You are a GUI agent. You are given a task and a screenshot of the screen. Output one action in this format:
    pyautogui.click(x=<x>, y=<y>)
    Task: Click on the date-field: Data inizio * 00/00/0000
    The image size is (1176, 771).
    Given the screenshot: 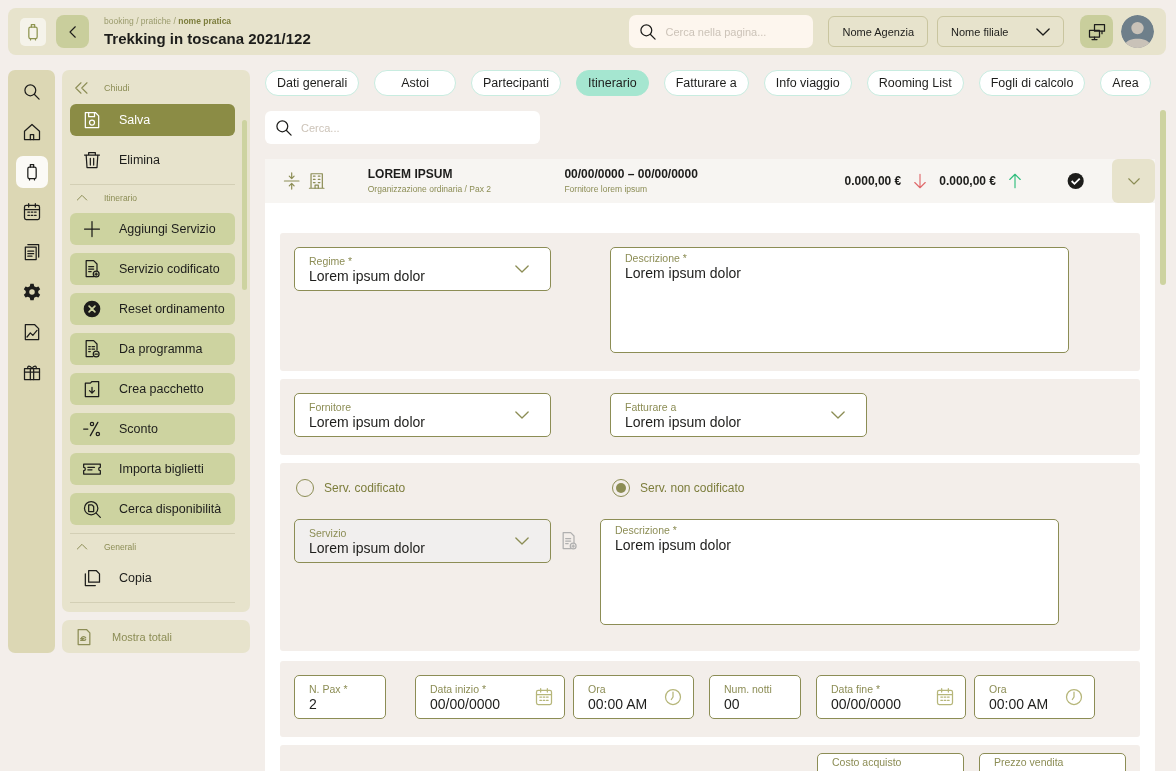 What is the action you would take?
    pyautogui.click(x=490, y=697)
    